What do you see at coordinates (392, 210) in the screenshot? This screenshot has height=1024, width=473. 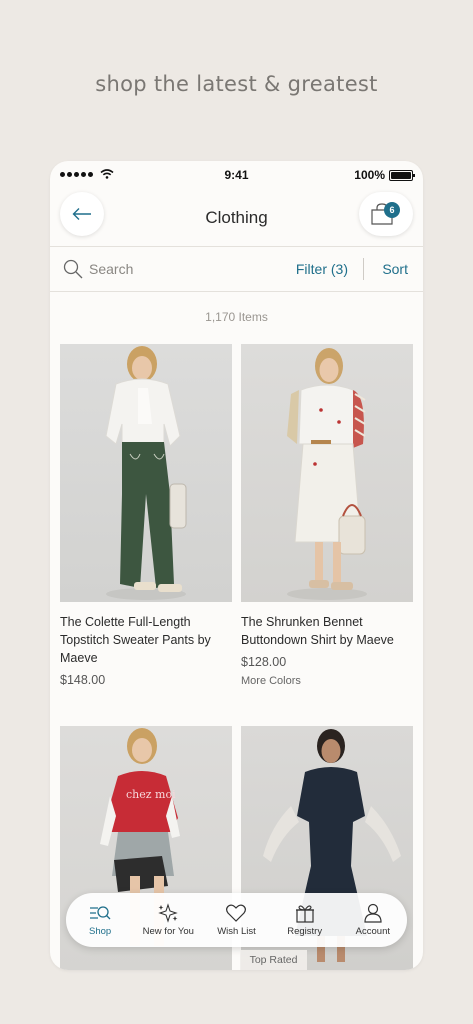 I see `cart-count-badge: 6` at bounding box center [392, 210].